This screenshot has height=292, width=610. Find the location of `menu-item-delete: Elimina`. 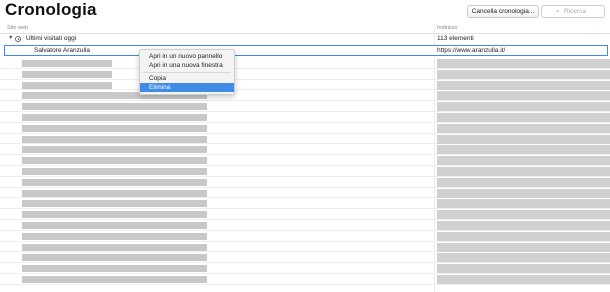

menu-item-delete: Elimina is located at coordinates (187, 87).